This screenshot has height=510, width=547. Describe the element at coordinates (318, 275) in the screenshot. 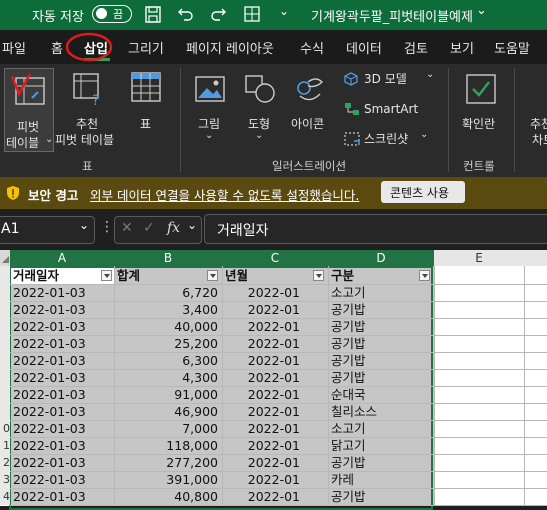

I see `filter-dropdown-c` at that location.